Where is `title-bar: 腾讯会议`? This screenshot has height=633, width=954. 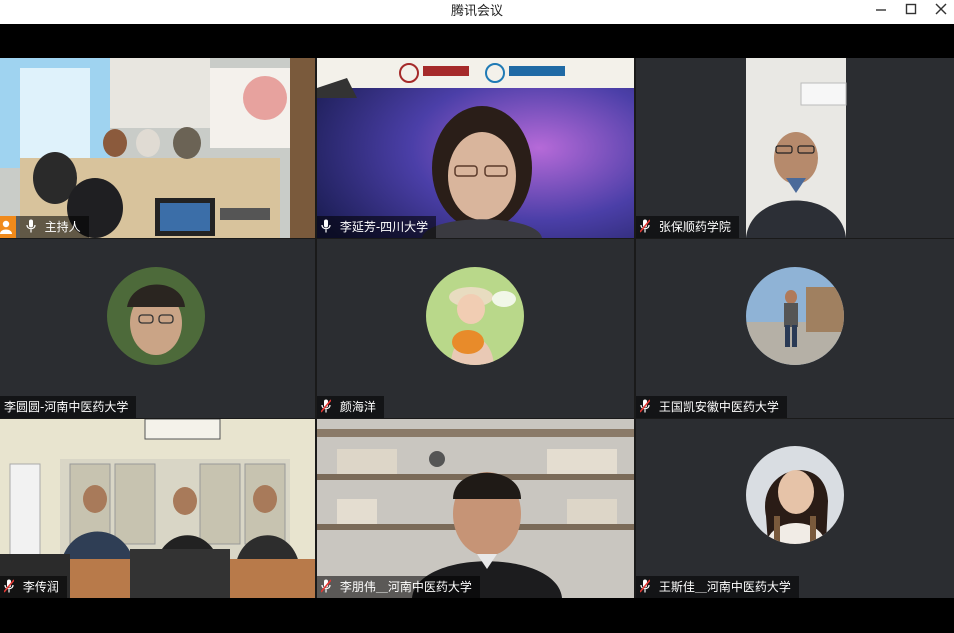 title-bar: 腾讯会议 is located at coordinates (477, 12).